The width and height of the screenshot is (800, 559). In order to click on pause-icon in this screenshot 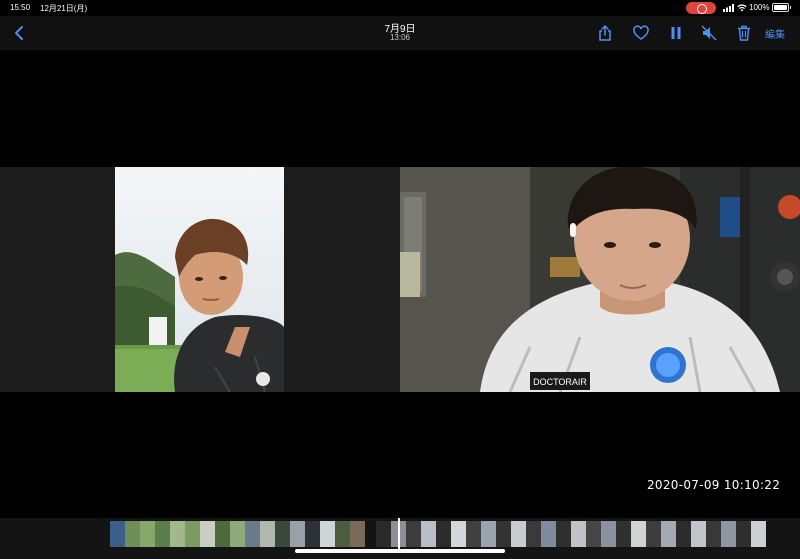, I will do `click(676, 33)`.